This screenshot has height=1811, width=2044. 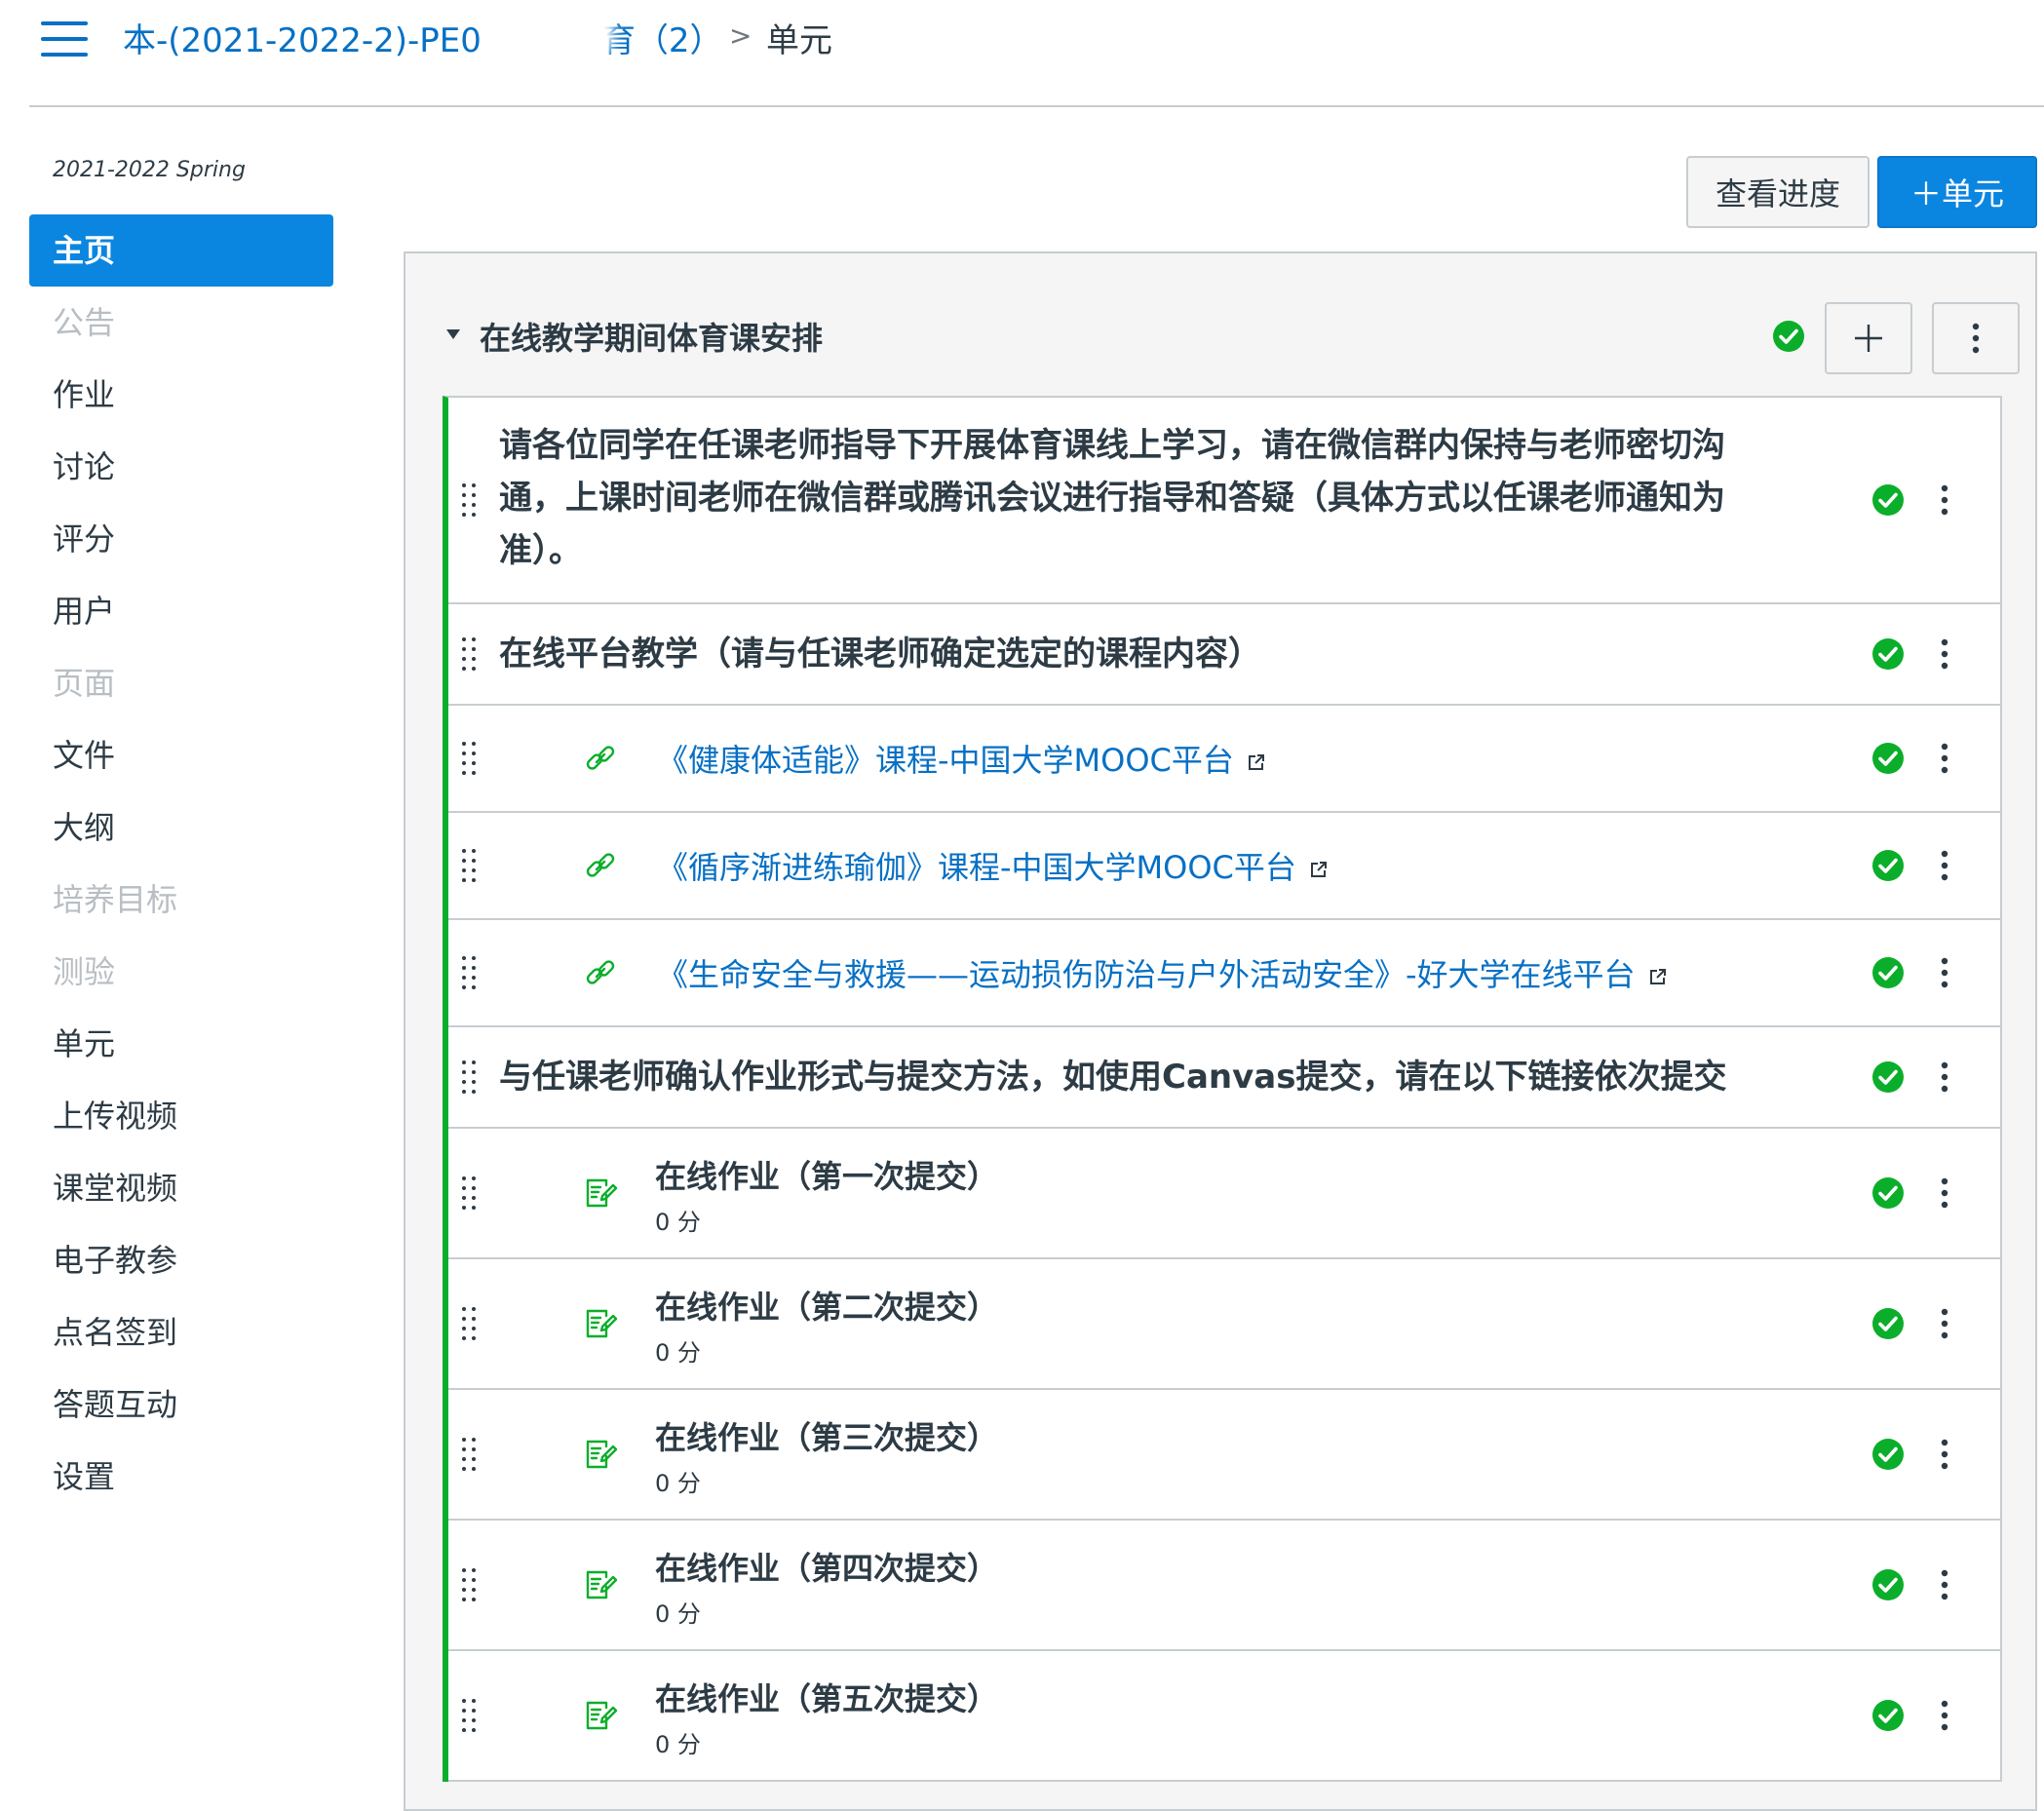 I want to click on sidebar-item: 大纲, so click(x=181, y=827).